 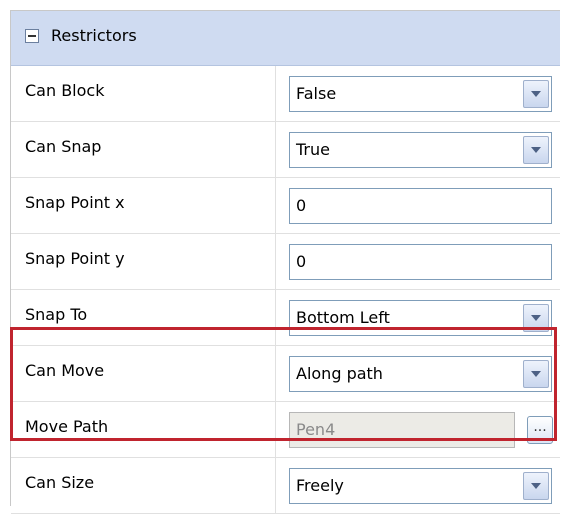 What do you see at coordinates (316, 93) in the screenshot?
I see `select-value: False` at bounding box center [316, 93].